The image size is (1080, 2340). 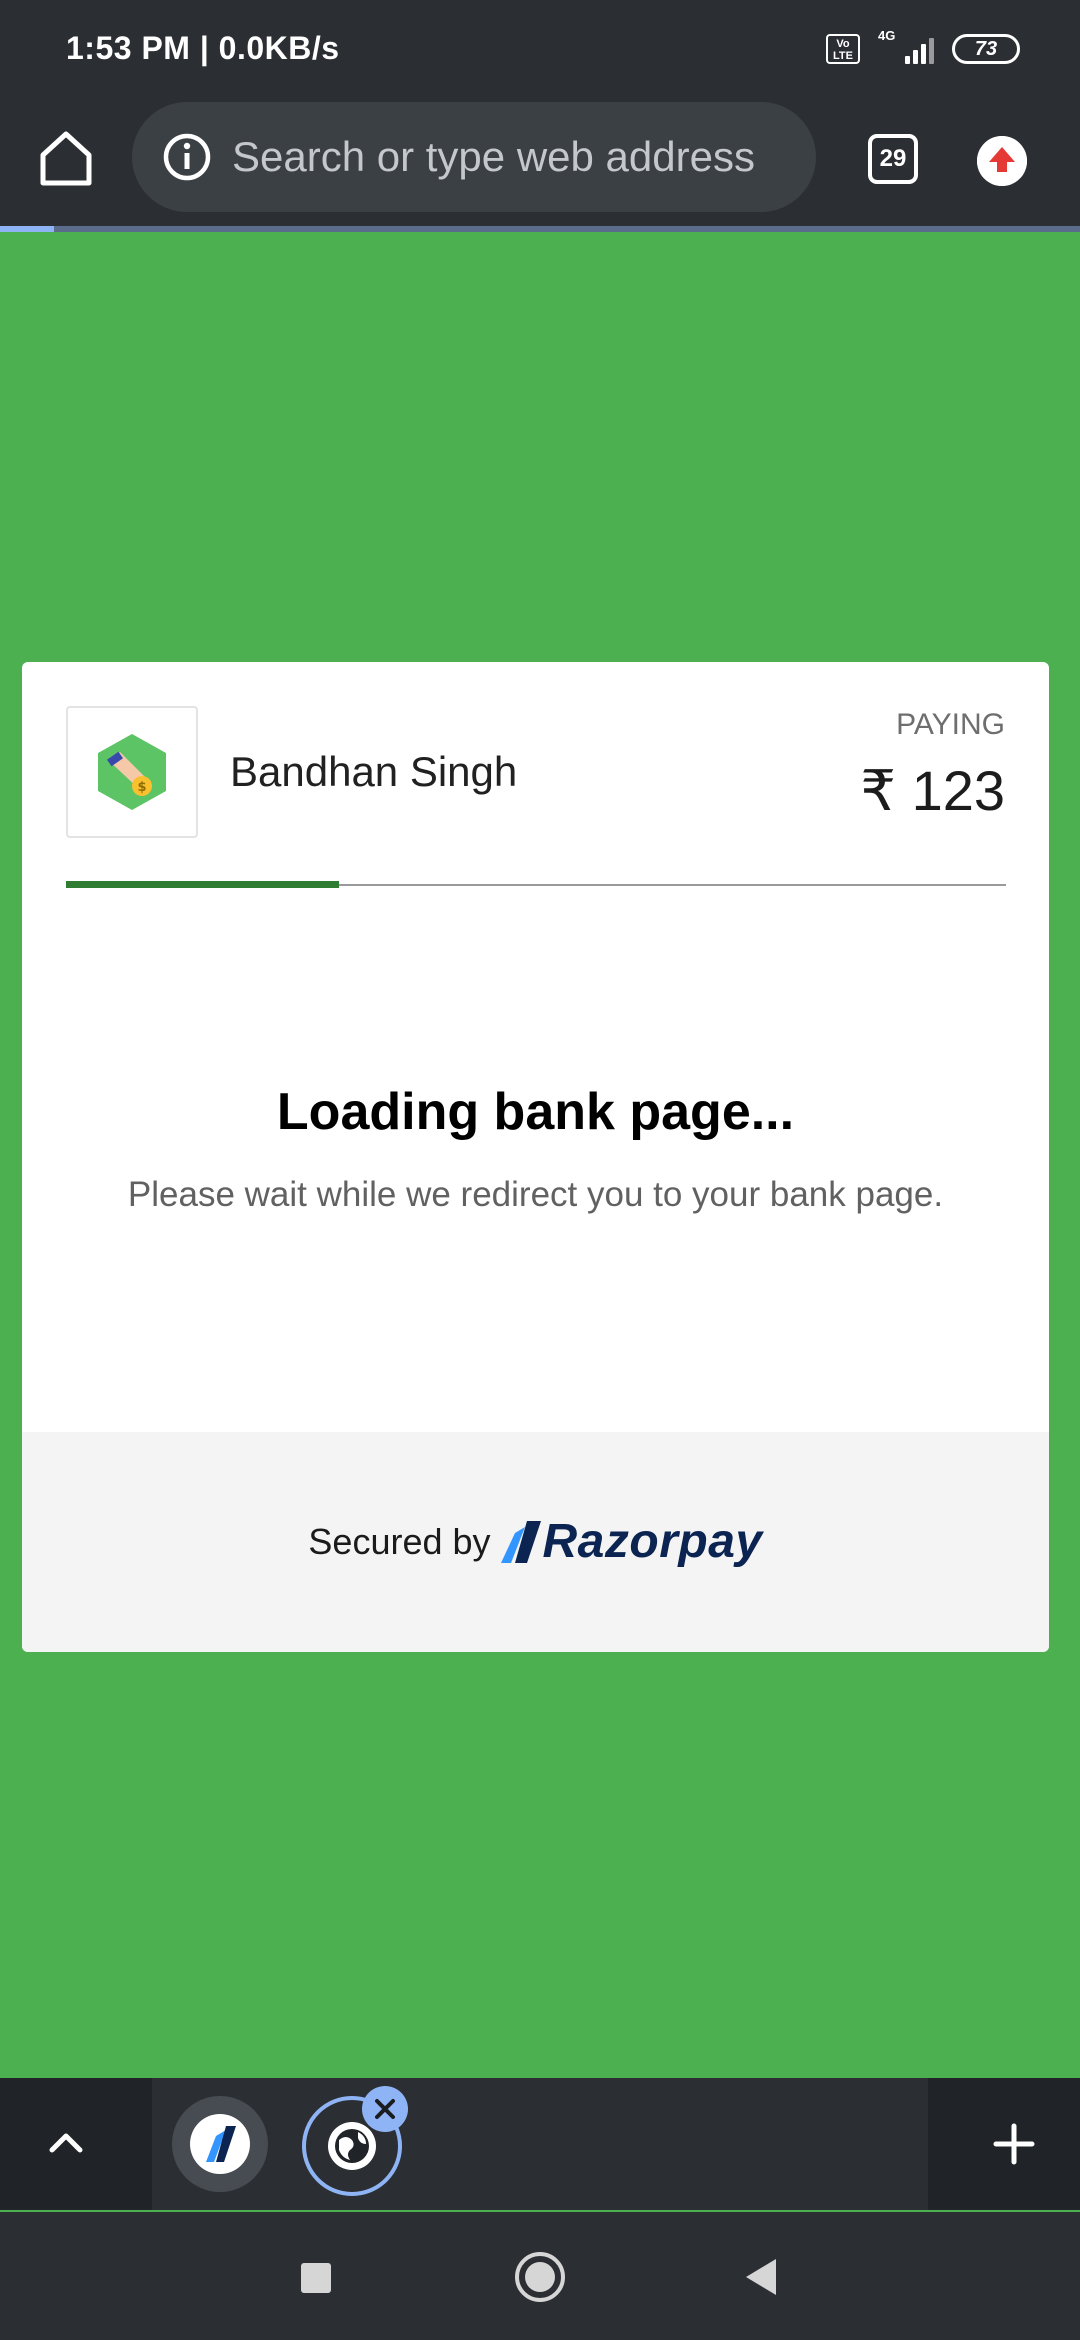 I want to click on page-load-progress-fill, so click(x=27, y=229).